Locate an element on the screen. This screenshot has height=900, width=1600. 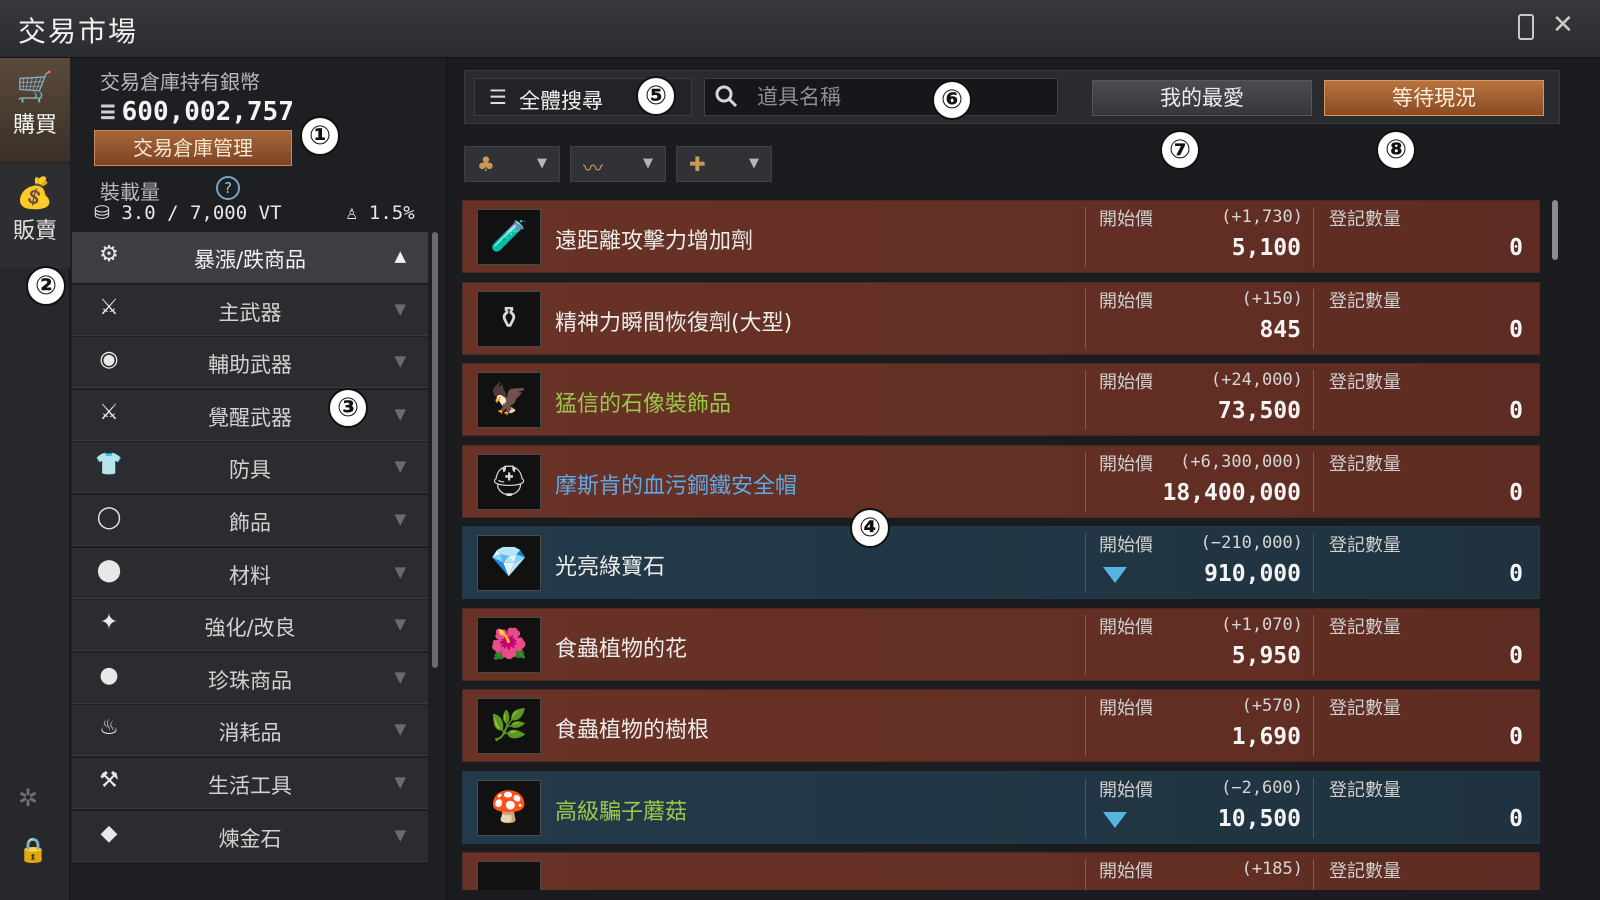
category-label: 材料 is located at coordinates (250, 575).